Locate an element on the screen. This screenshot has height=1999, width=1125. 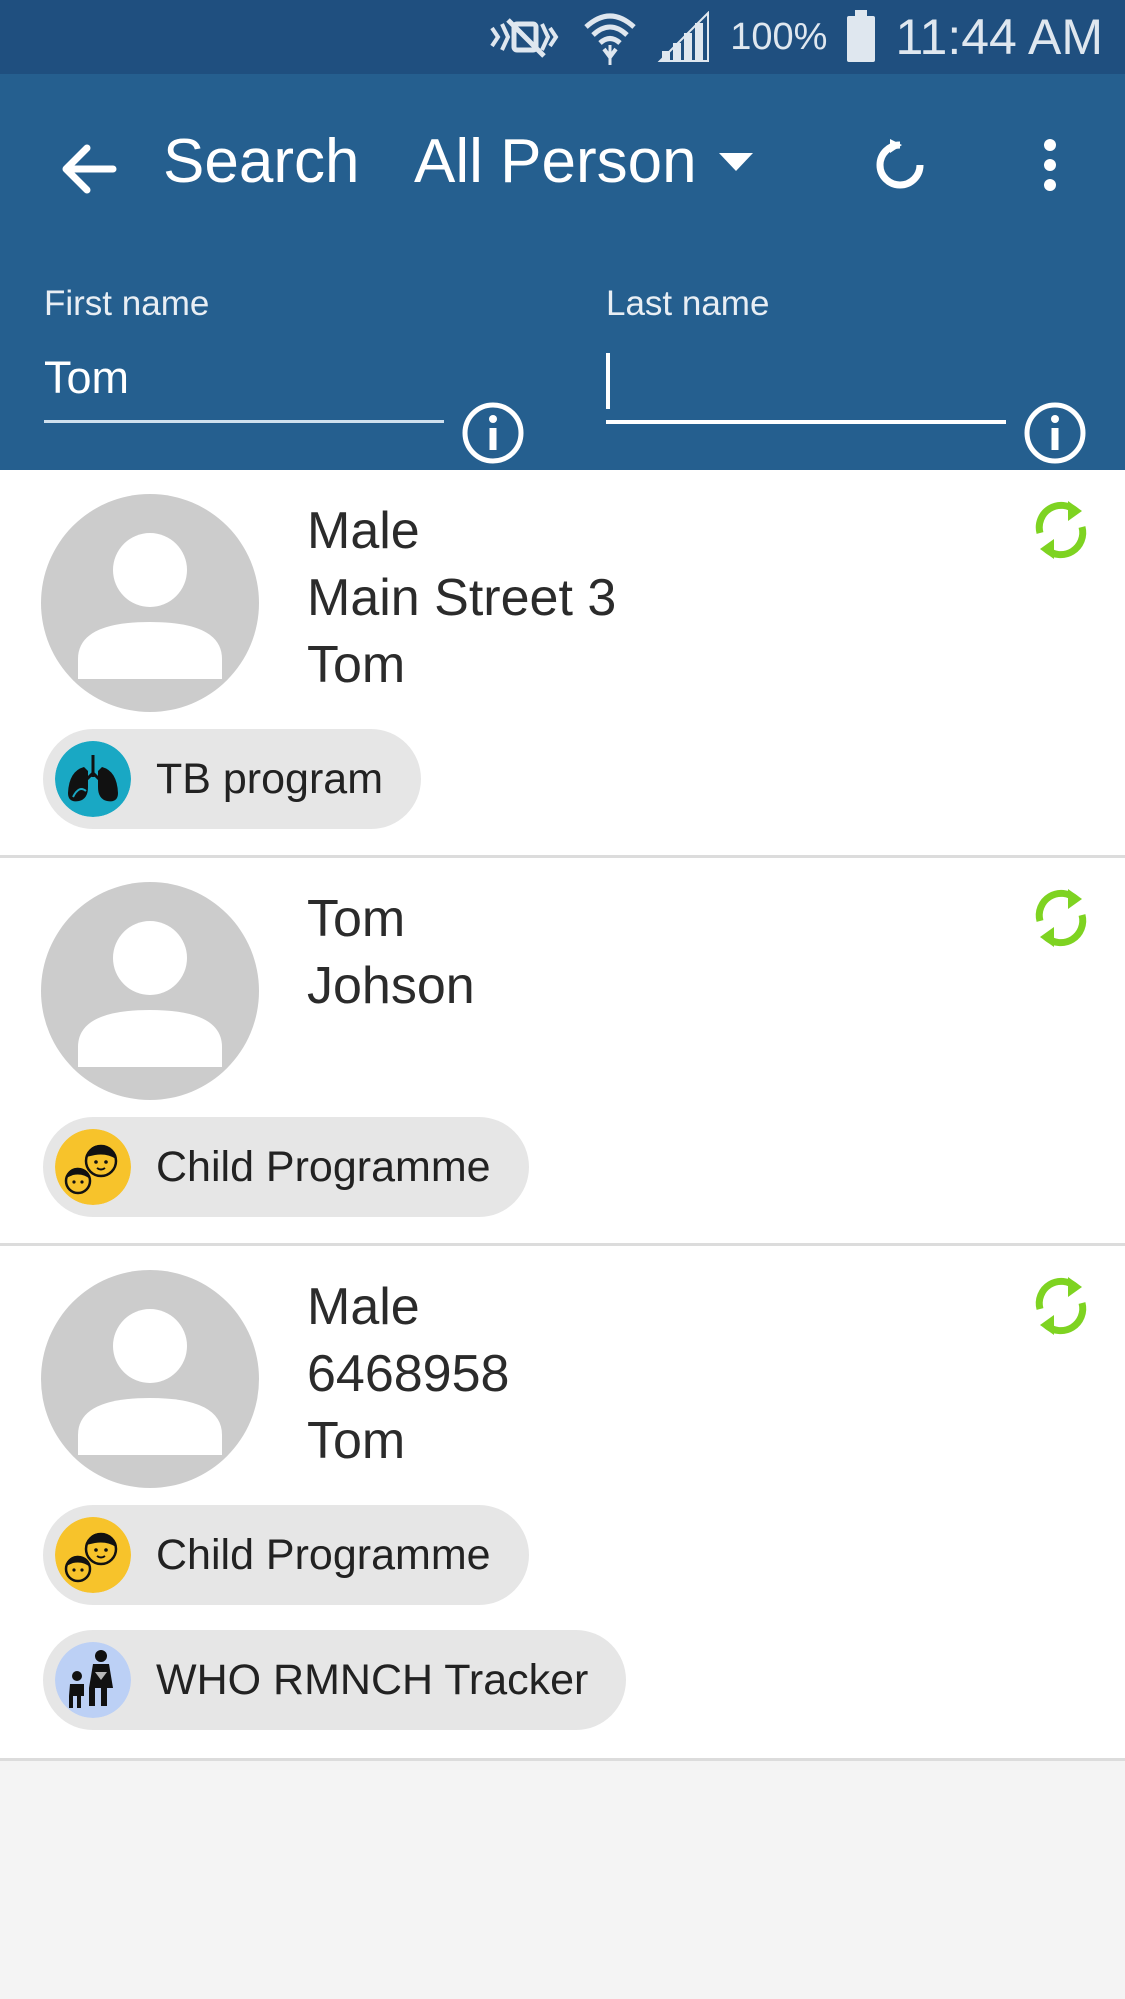
last-name-info-button is located at coordinates (1055, 433).